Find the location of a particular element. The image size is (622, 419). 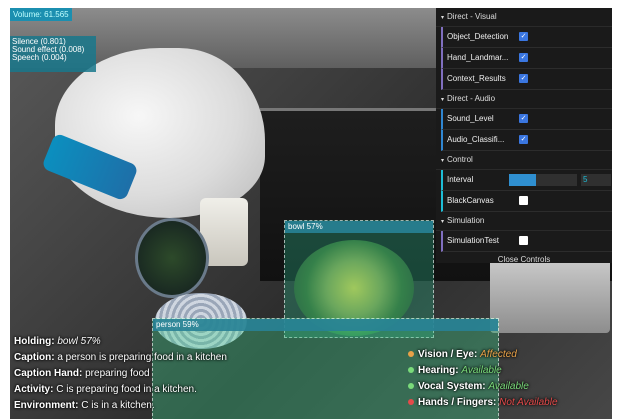

caption-hand-line: Caption Hand: preparing food is located at coordinates (82, 373).